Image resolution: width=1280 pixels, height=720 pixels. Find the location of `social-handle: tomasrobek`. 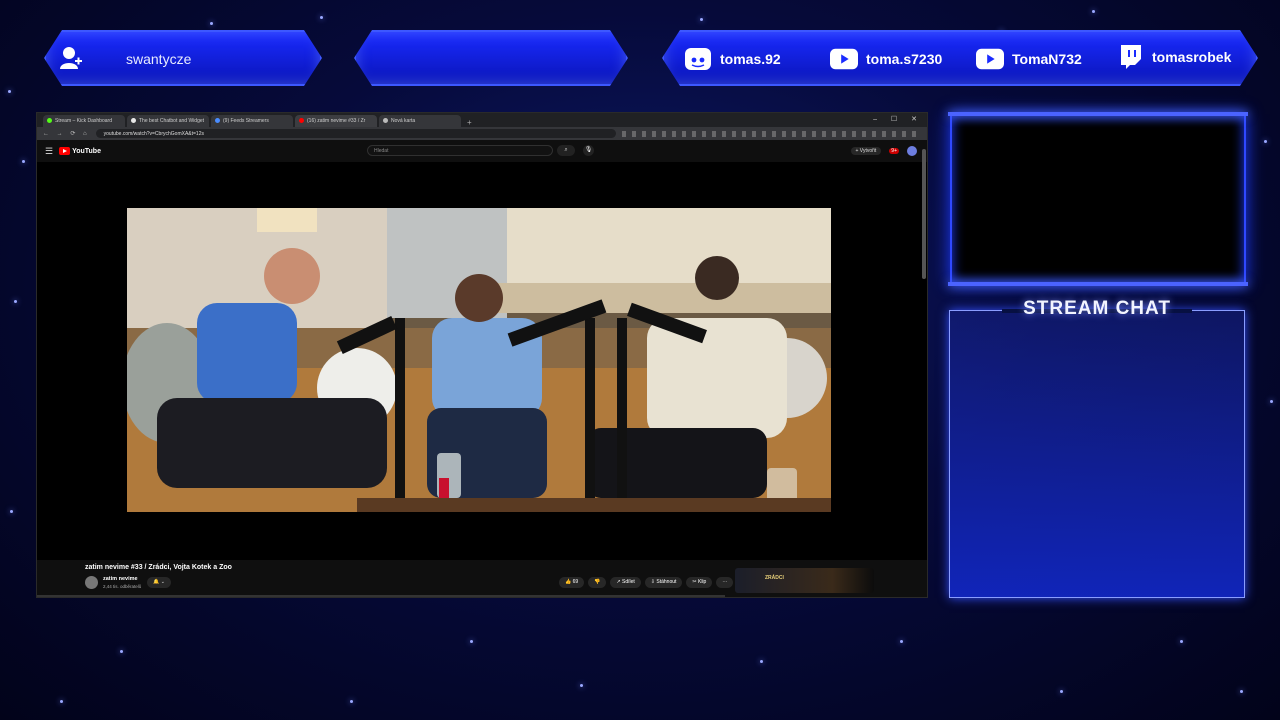

social-handle: tomasrobek is located at coordinates (1192, 57).